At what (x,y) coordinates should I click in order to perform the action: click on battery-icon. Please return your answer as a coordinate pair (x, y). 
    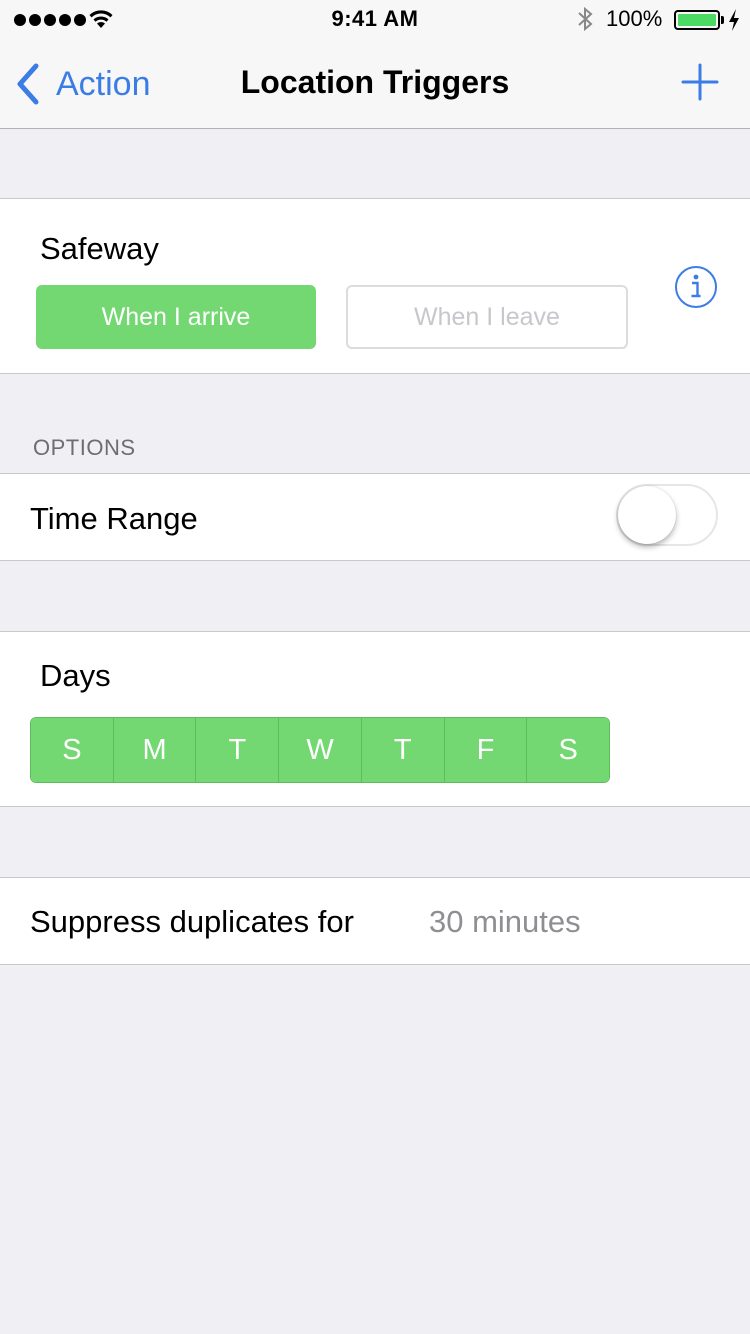
    Looking at the image, I should click on (697, 20).